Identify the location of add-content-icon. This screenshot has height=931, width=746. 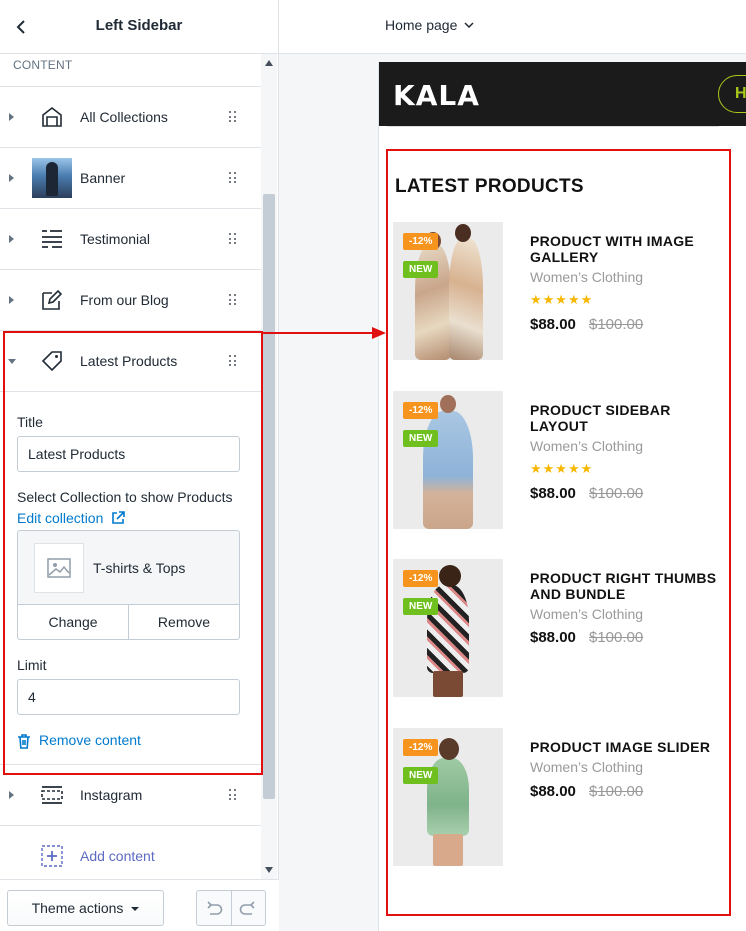
(52, 856).